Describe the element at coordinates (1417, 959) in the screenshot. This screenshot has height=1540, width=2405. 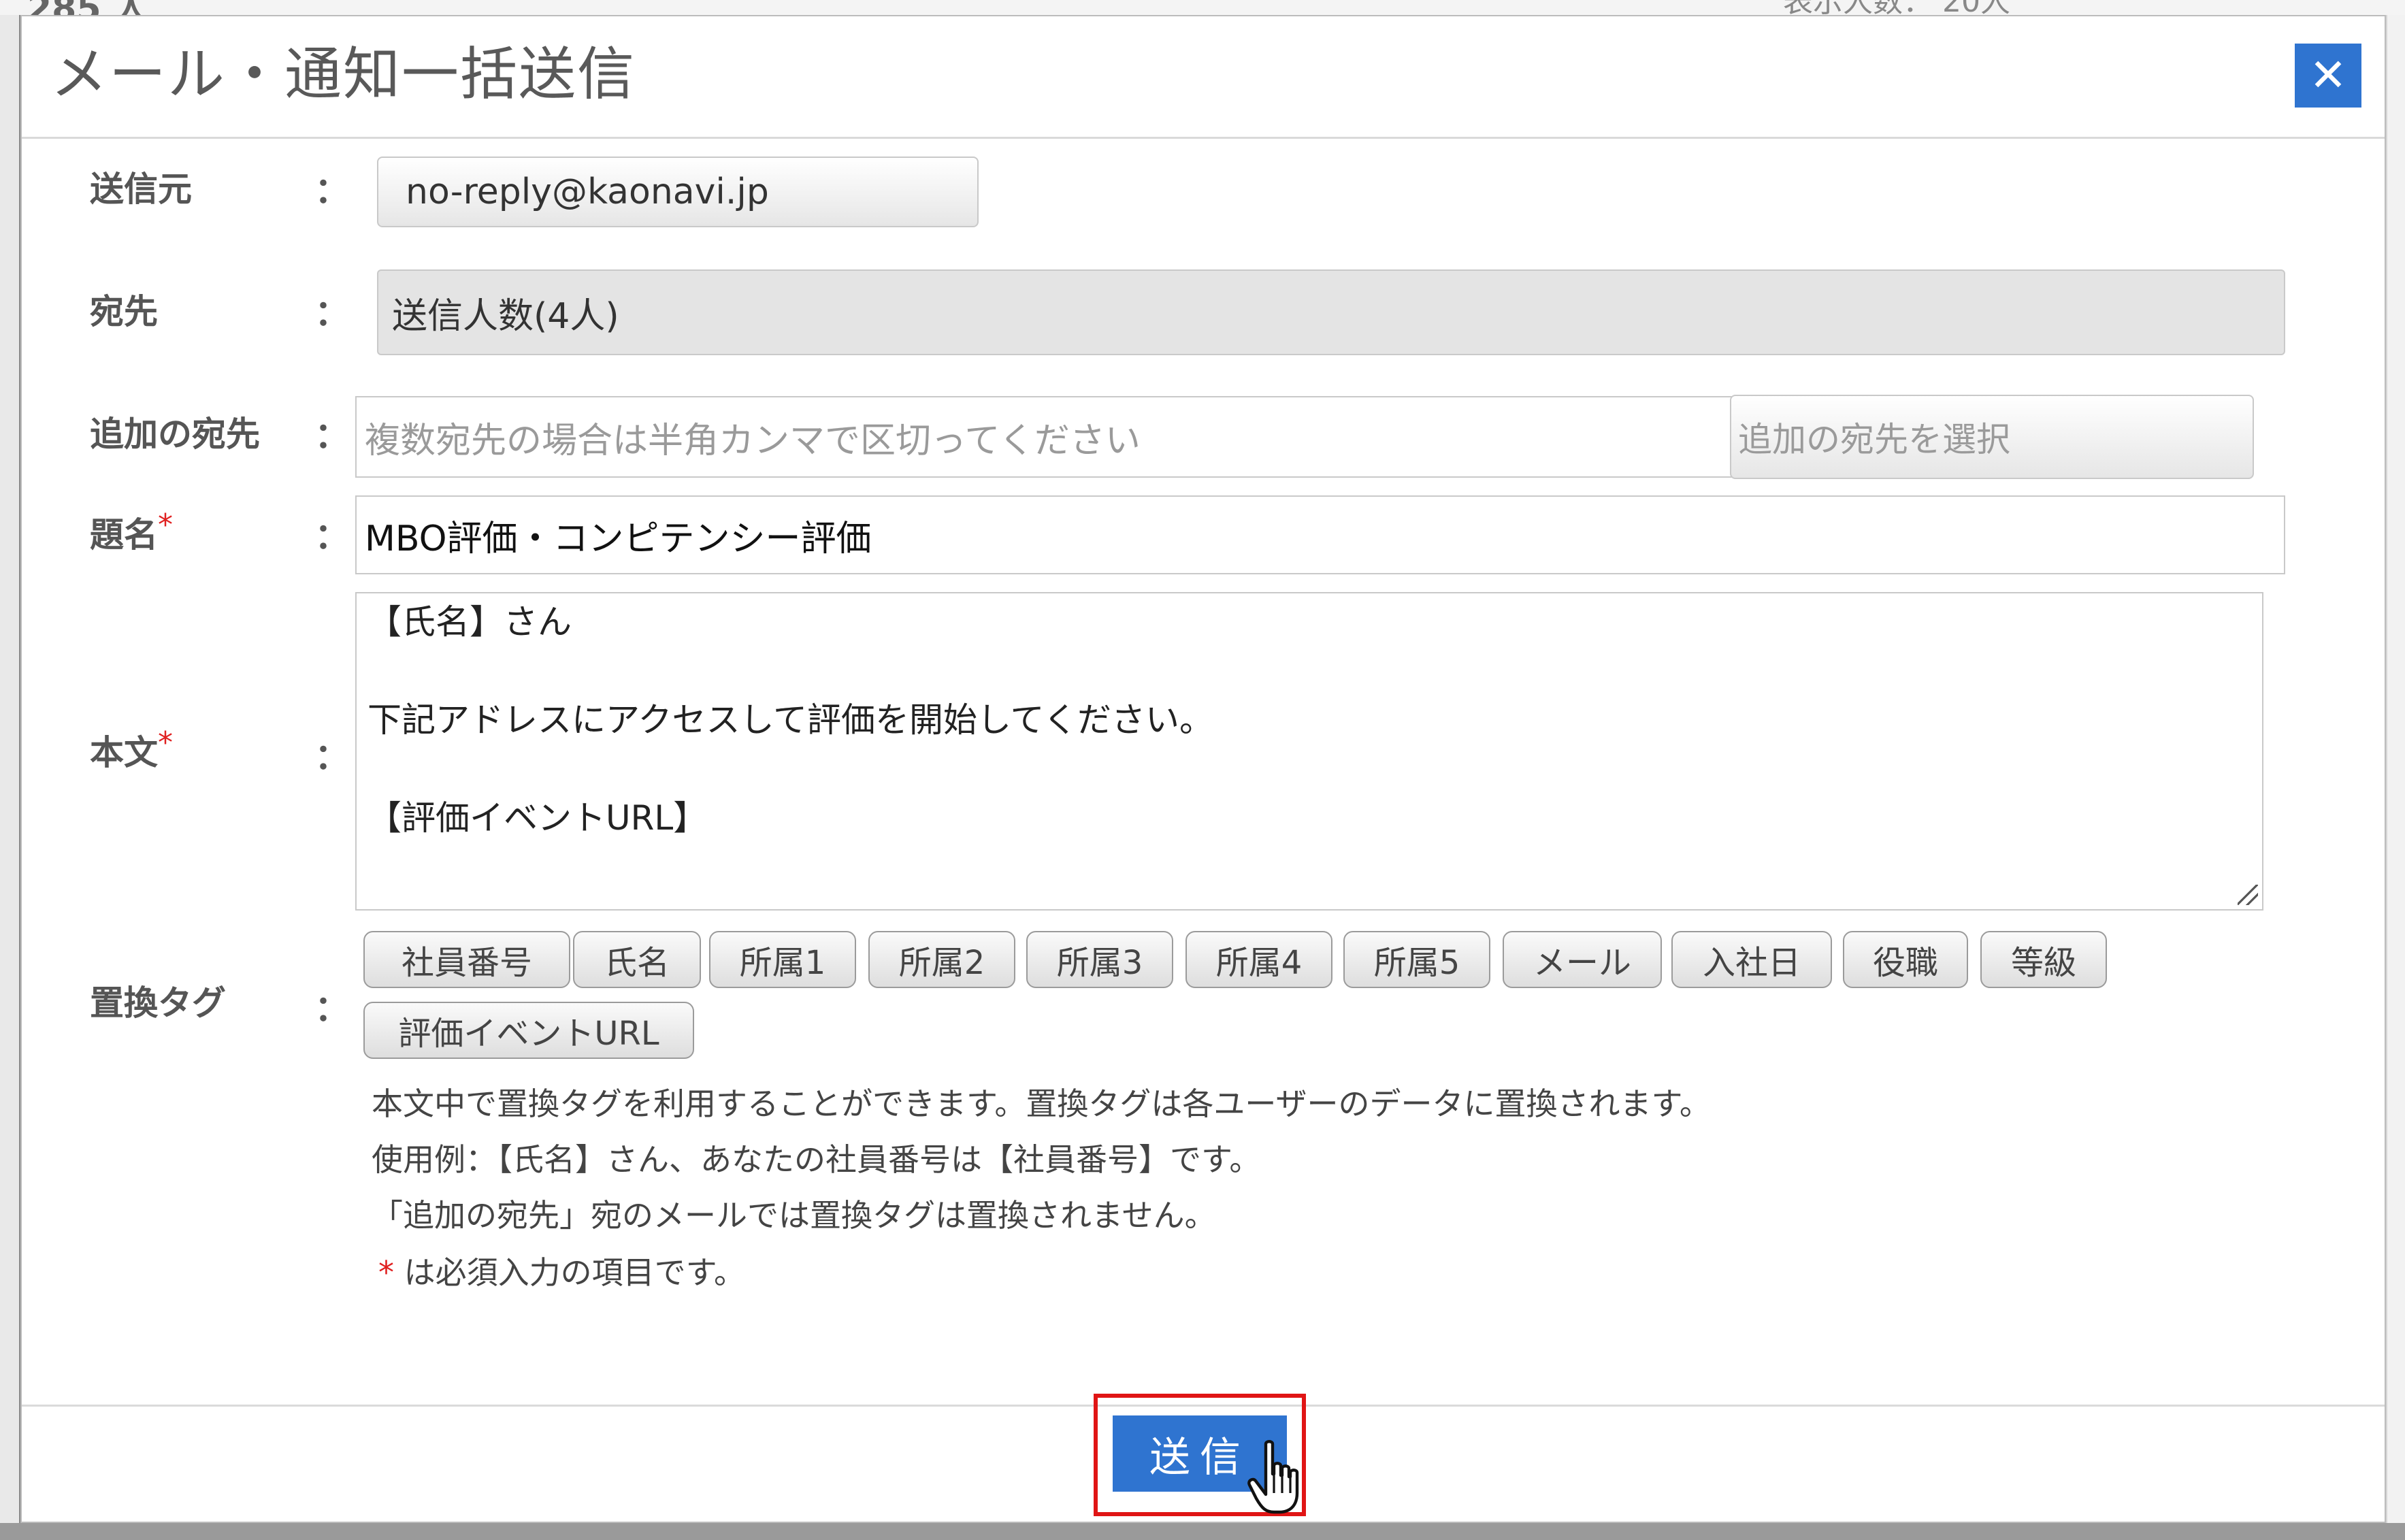
I see `tag-dept5-button: 所属5` at that location.